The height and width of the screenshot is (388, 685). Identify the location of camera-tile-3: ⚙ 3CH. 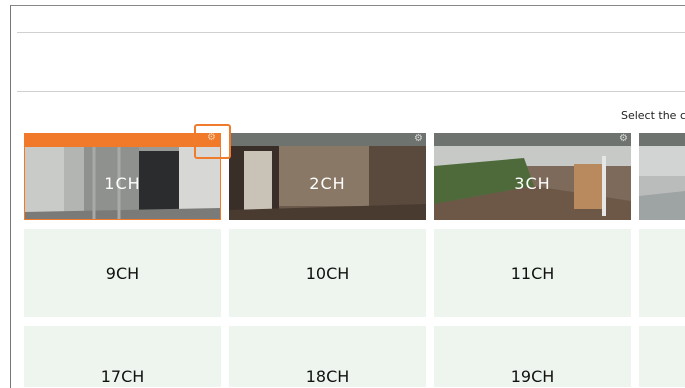
(532, 176).